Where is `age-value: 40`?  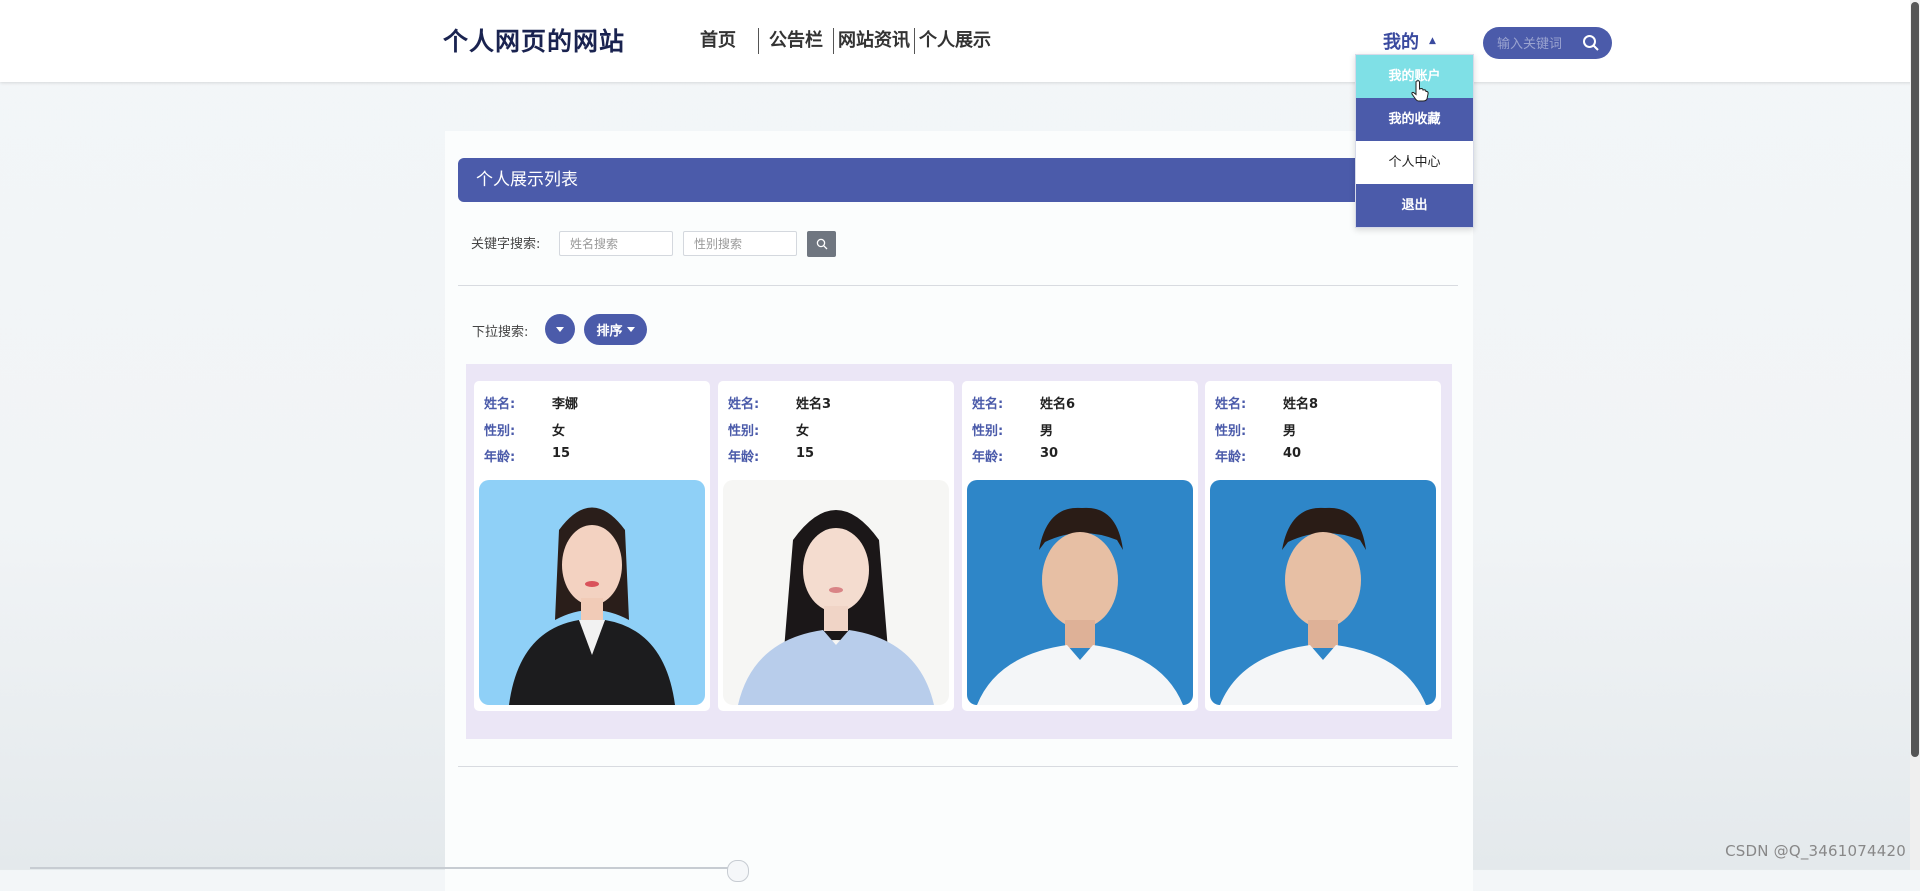 age-value: 40 is located at coordinates (1292, 453).